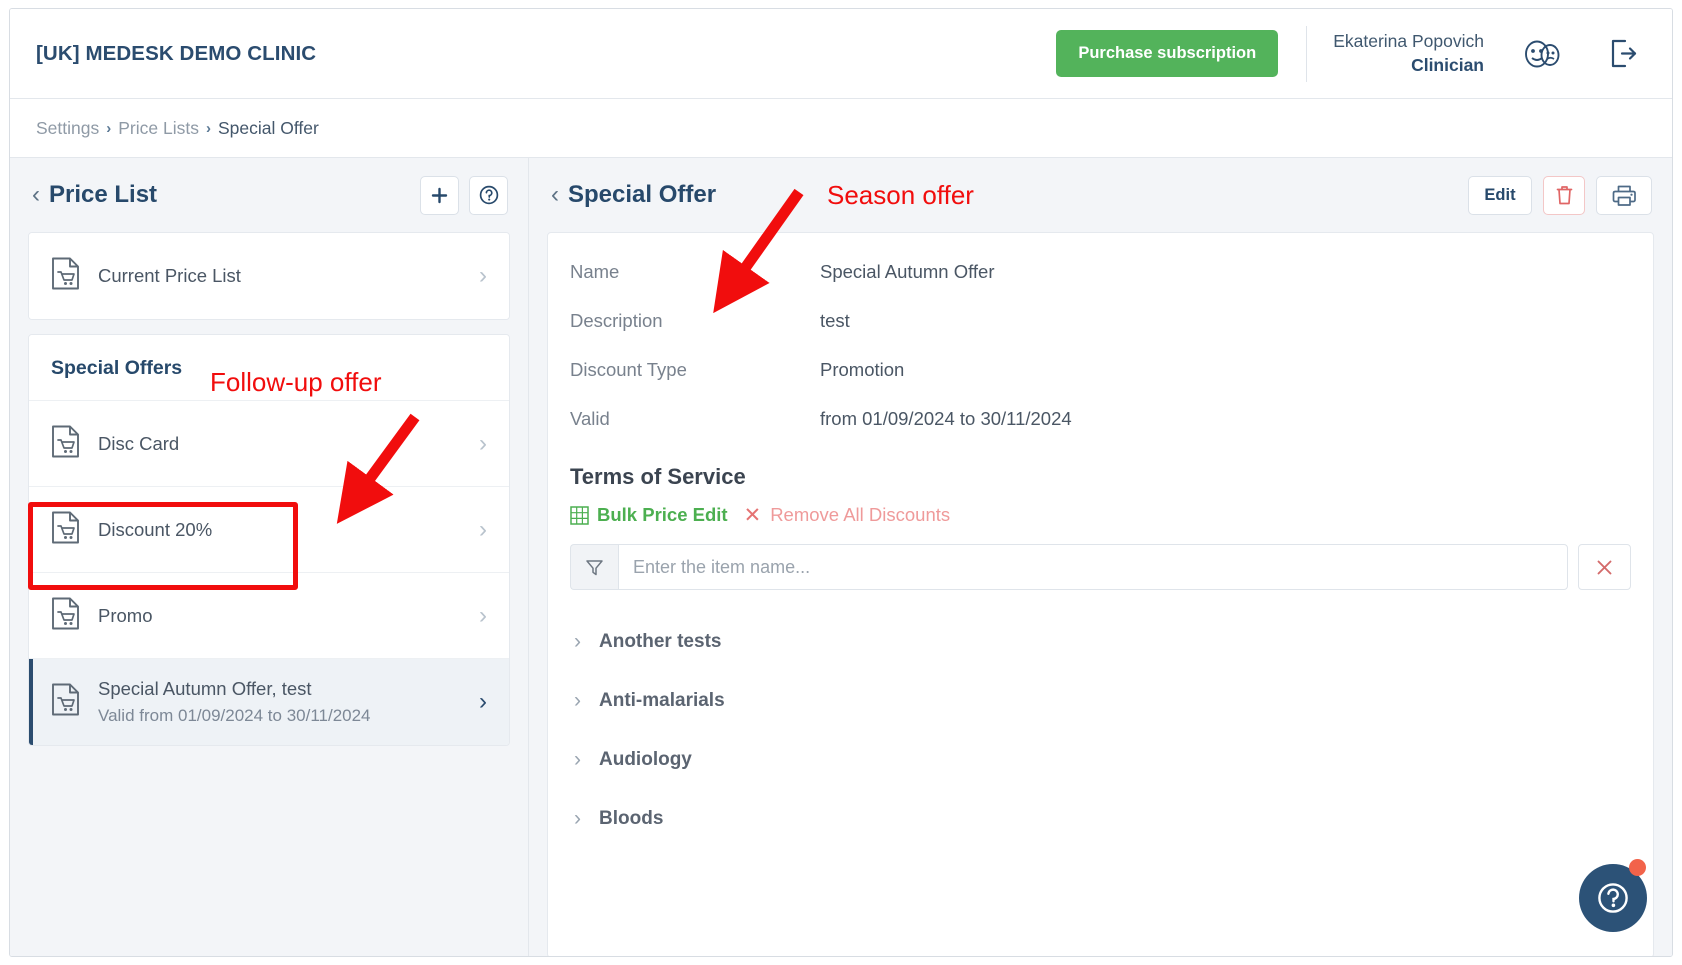 This screenshot has width=1682, height=965. What do you see at coordinates (1100, 419) in the screenshot?
I see `field-valid: Valid from 01/09/2024 to 30/11/2024` at bounding box center [1100, 419].